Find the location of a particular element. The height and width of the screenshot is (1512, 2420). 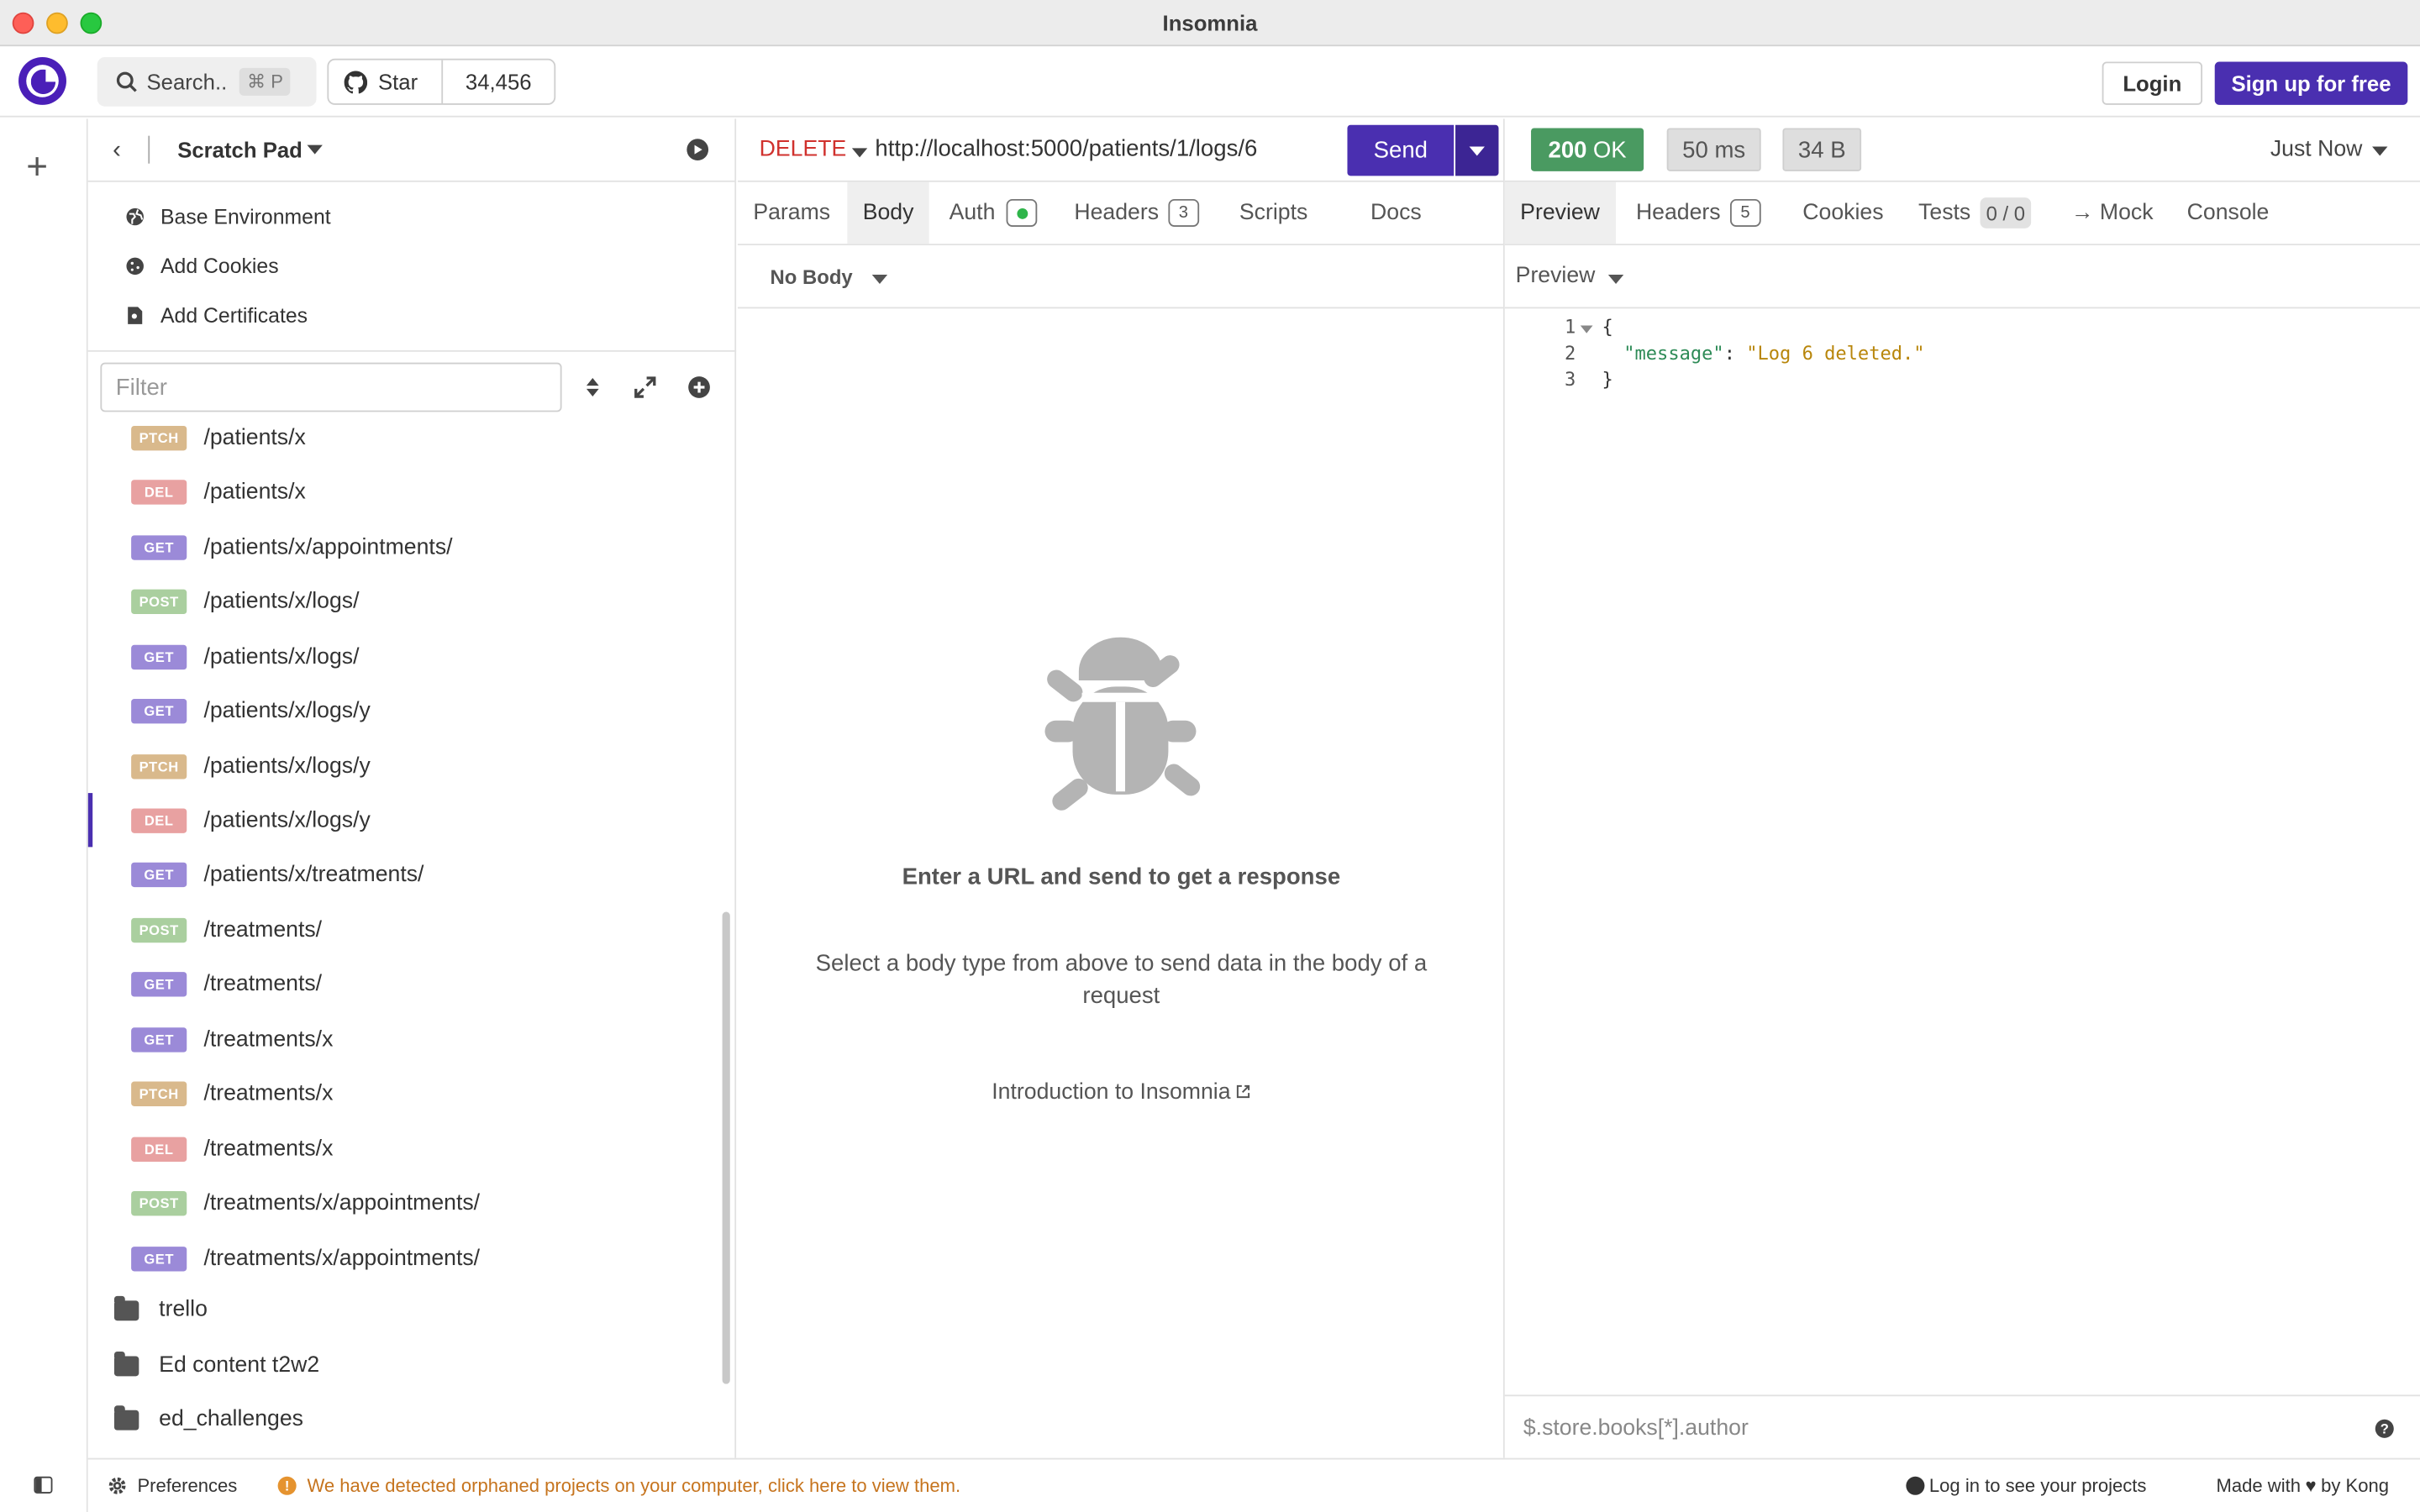

signup-button: Sign up for free is located at coordinates (2311, 83).